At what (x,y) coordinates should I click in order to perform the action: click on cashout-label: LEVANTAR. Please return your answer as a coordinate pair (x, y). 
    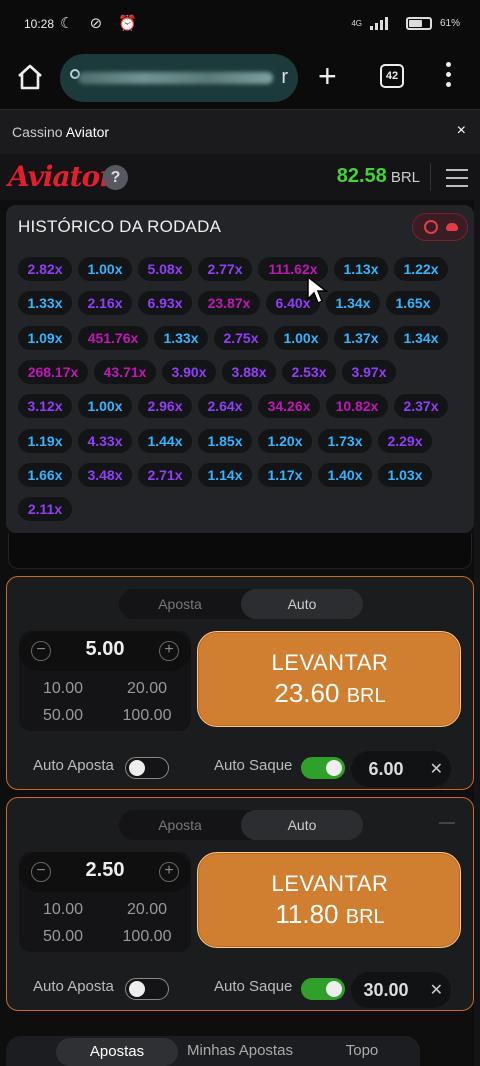
    Looking at the image, I should click on (330, 883).